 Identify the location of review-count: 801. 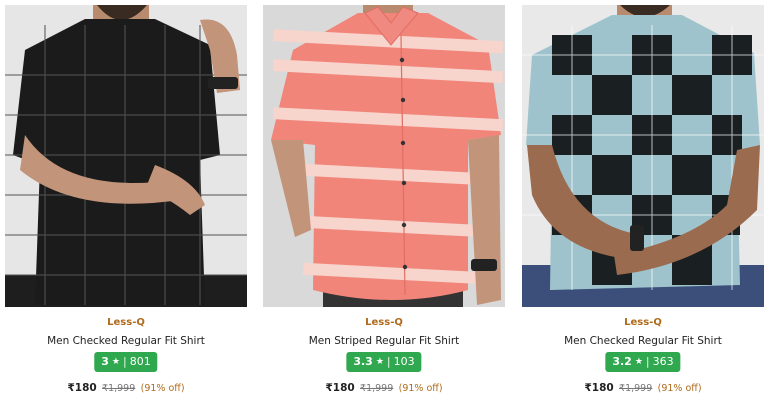
(140, 361).